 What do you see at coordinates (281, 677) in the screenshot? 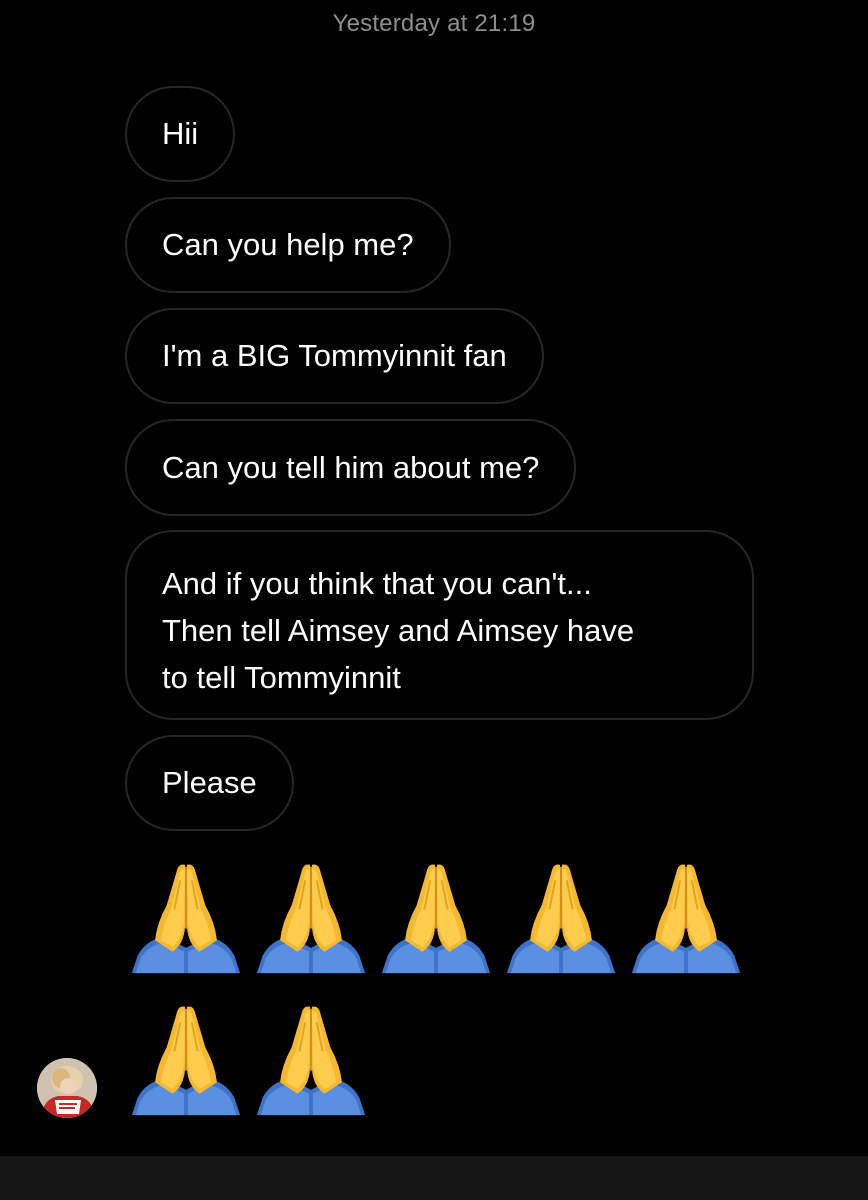
I see `message-text-line: to tell Tommyinnit` at bounding box center [281, 677].